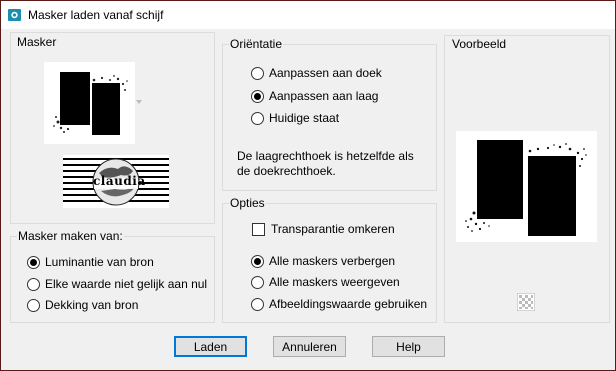 The width and height of the screenshot is (616, 371). I want to click on load-button: Laden, so click(210, 346).